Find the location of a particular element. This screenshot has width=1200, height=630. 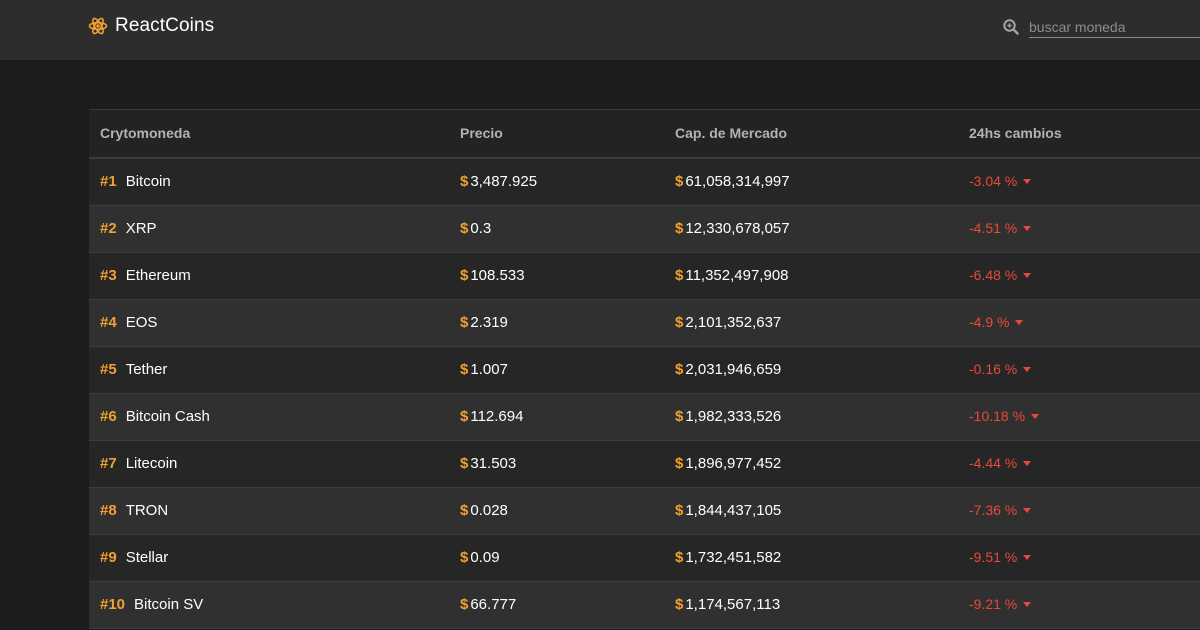

price-cell: $31.503 is located at coordinates (488, 463).